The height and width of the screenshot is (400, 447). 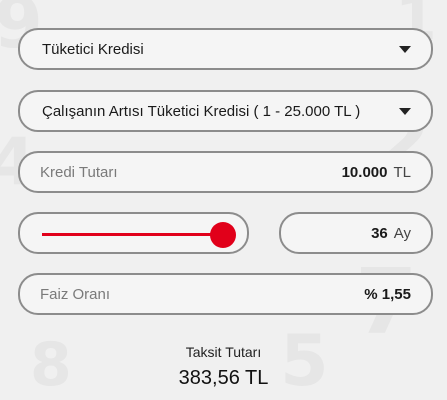 I want to click on loan-amount-label: Kredi Tutarı, so click(x=79, y=172).